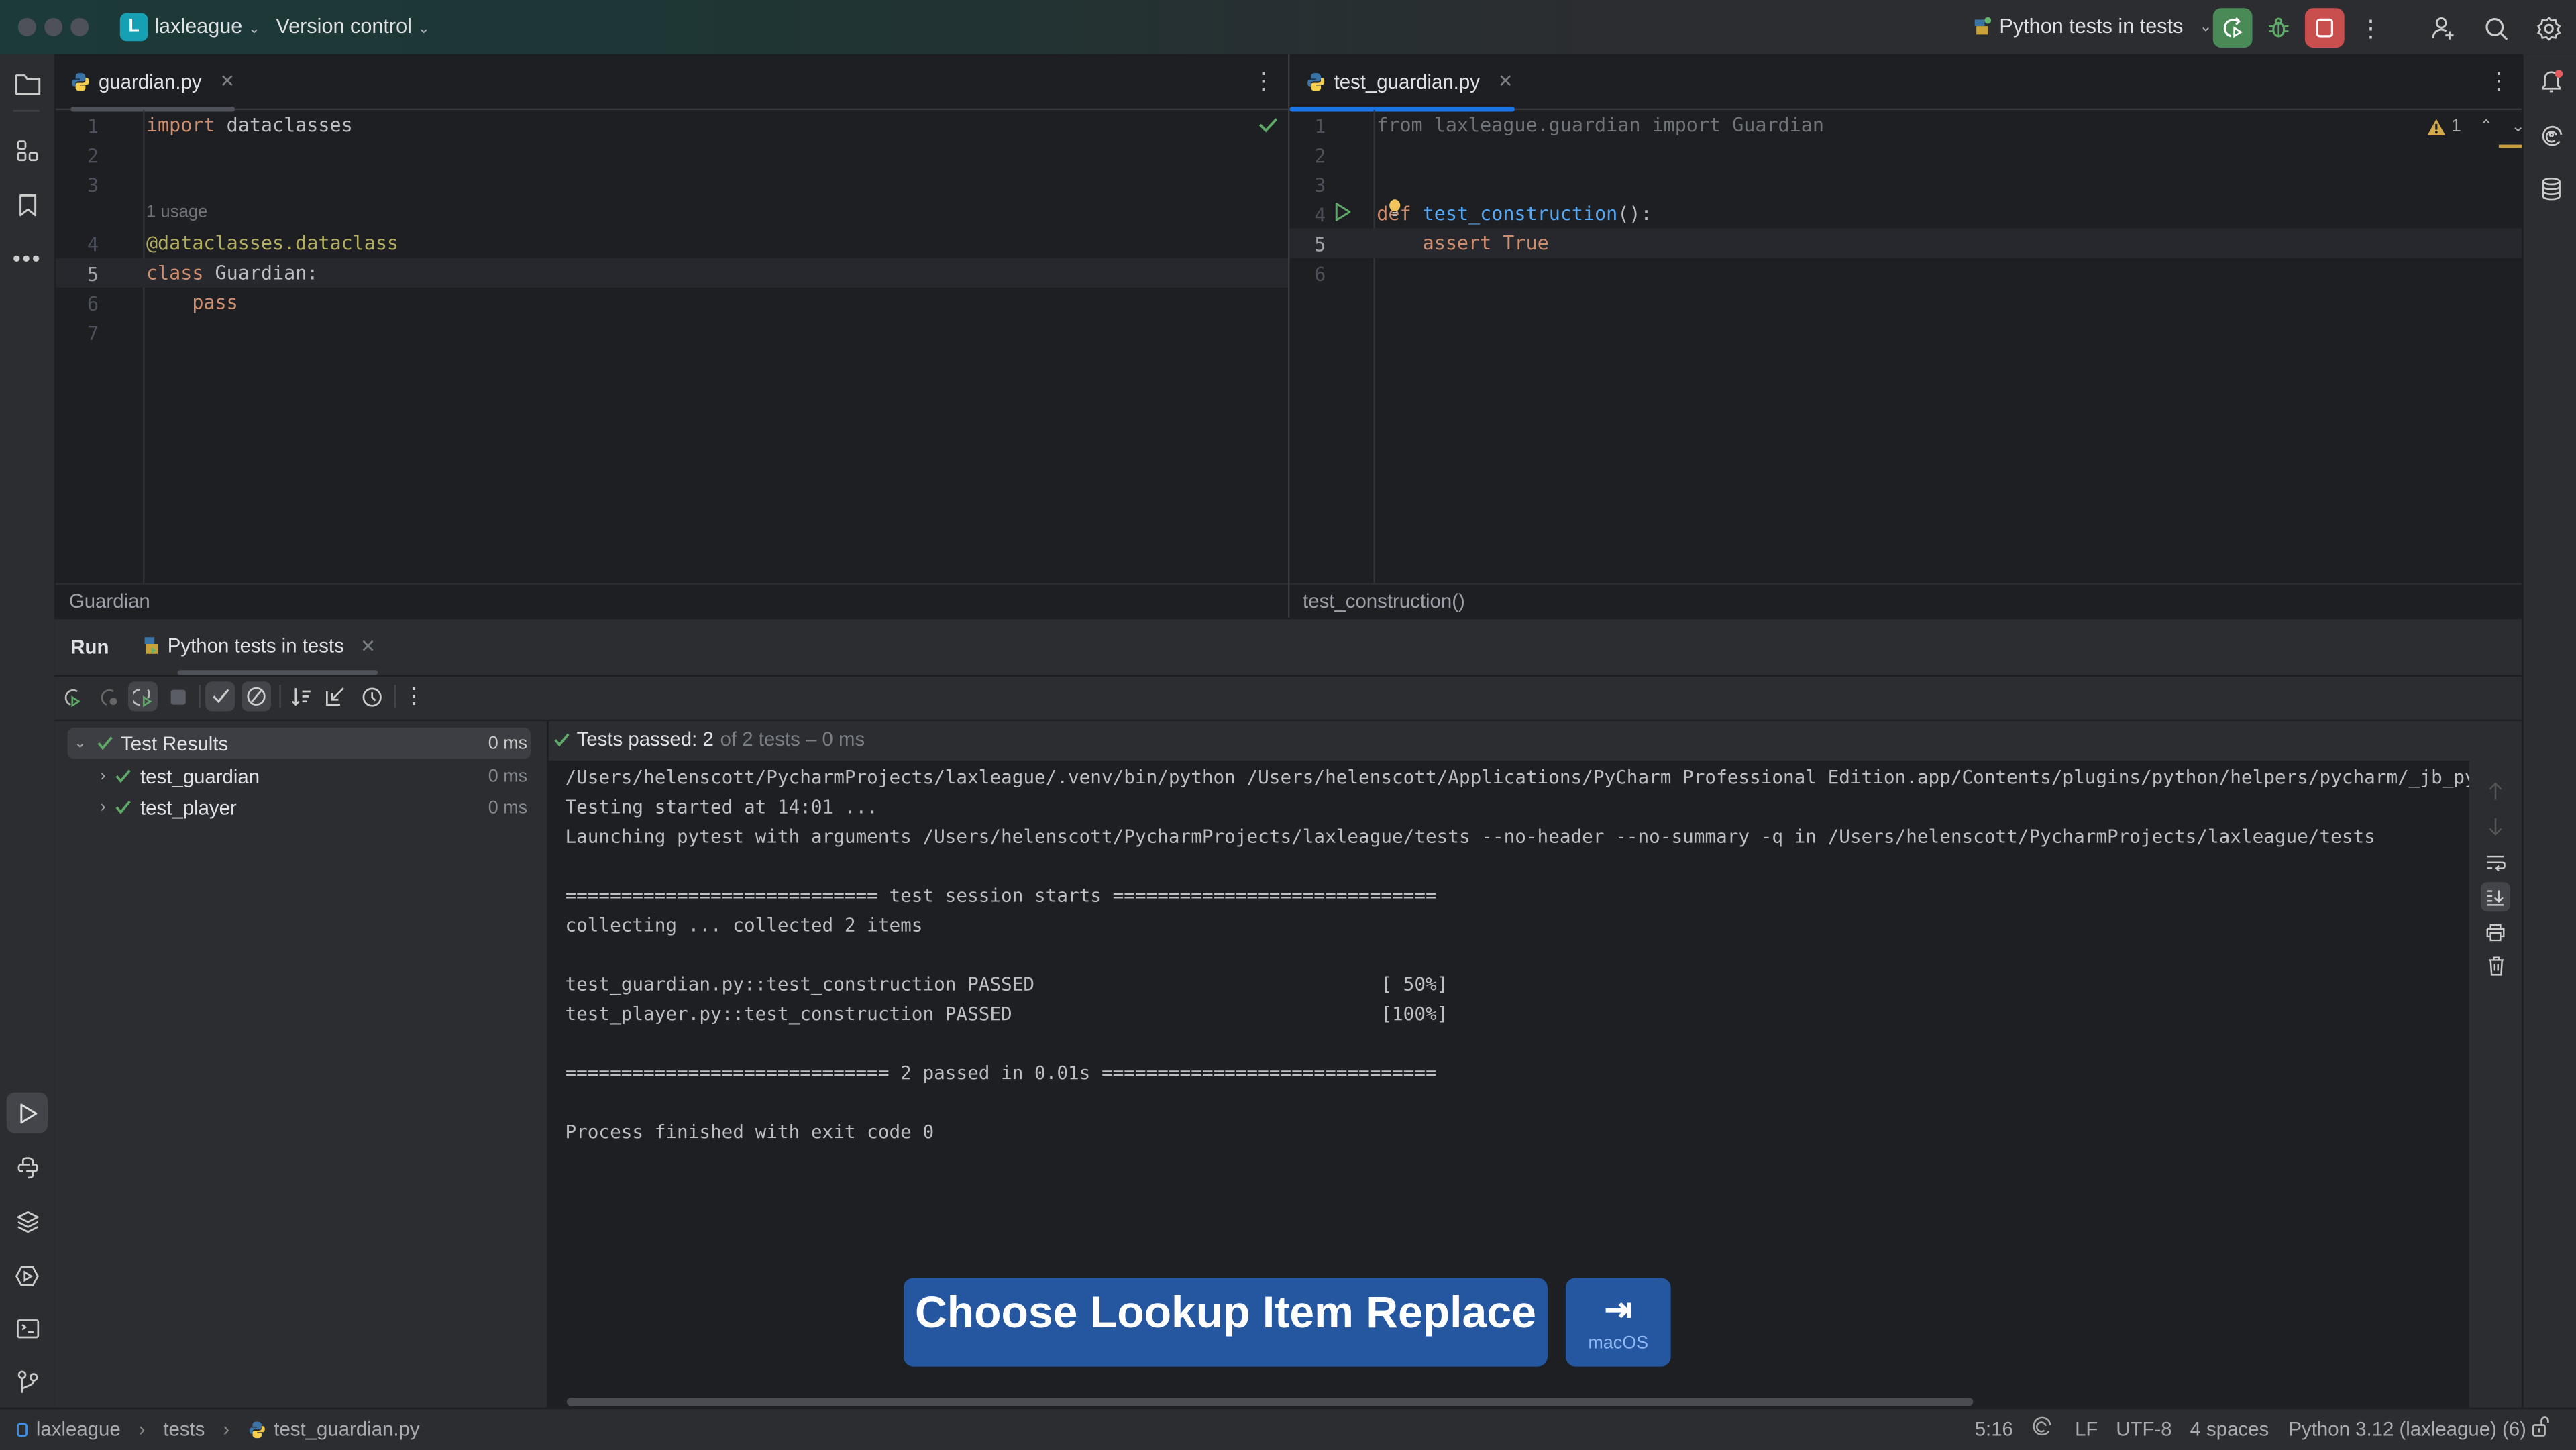 This screenshot has width=2576, height=1450. I want to click on run-tool-button, so click(27, 1112).